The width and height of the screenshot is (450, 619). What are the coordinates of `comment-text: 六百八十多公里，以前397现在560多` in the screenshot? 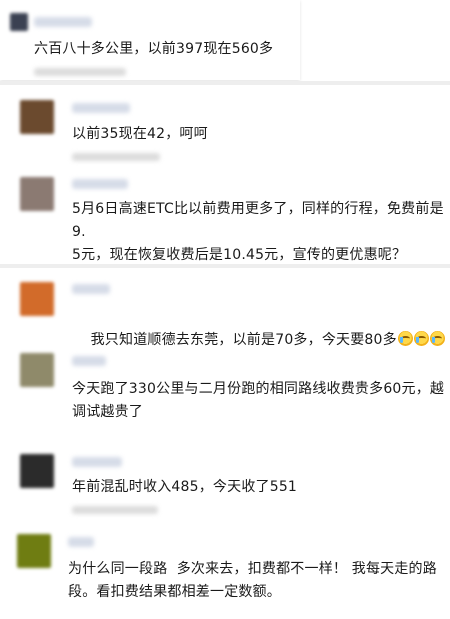 It's located at (154, 49).